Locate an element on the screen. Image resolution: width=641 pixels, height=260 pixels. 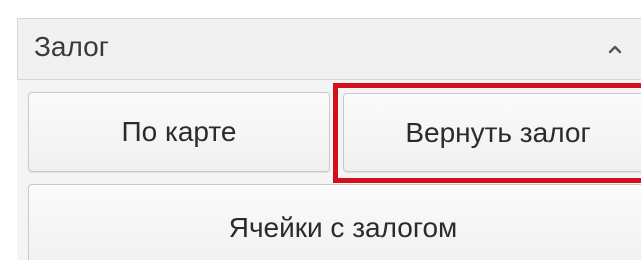
chevron-up-icon is located at coordinates (615, 49).